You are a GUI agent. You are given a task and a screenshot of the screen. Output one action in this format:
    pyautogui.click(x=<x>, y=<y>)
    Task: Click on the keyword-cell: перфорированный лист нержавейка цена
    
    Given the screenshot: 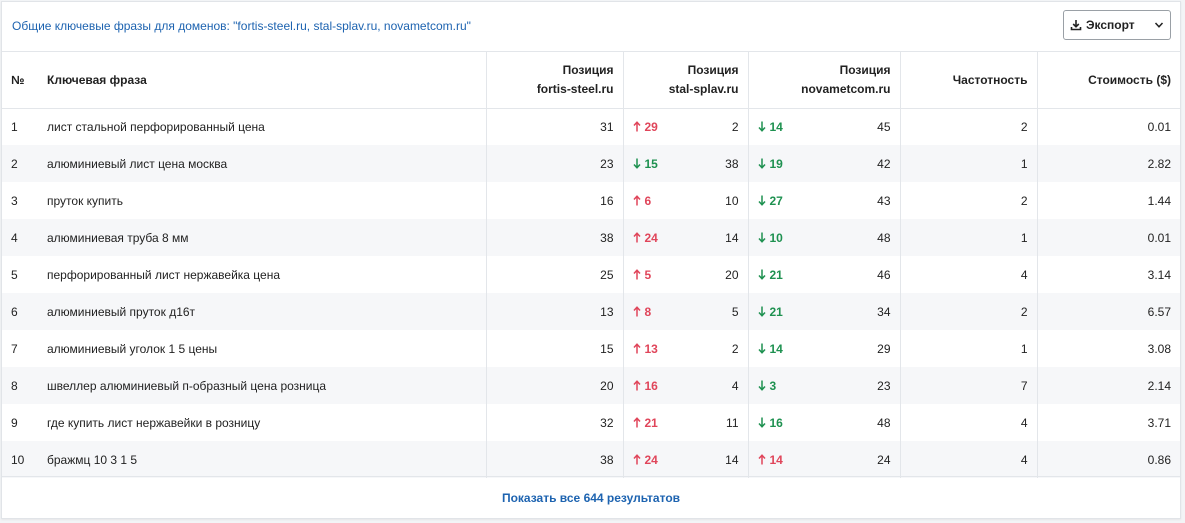 What is the action you would take?
    pyautogui.click(x=262, y=274)
    